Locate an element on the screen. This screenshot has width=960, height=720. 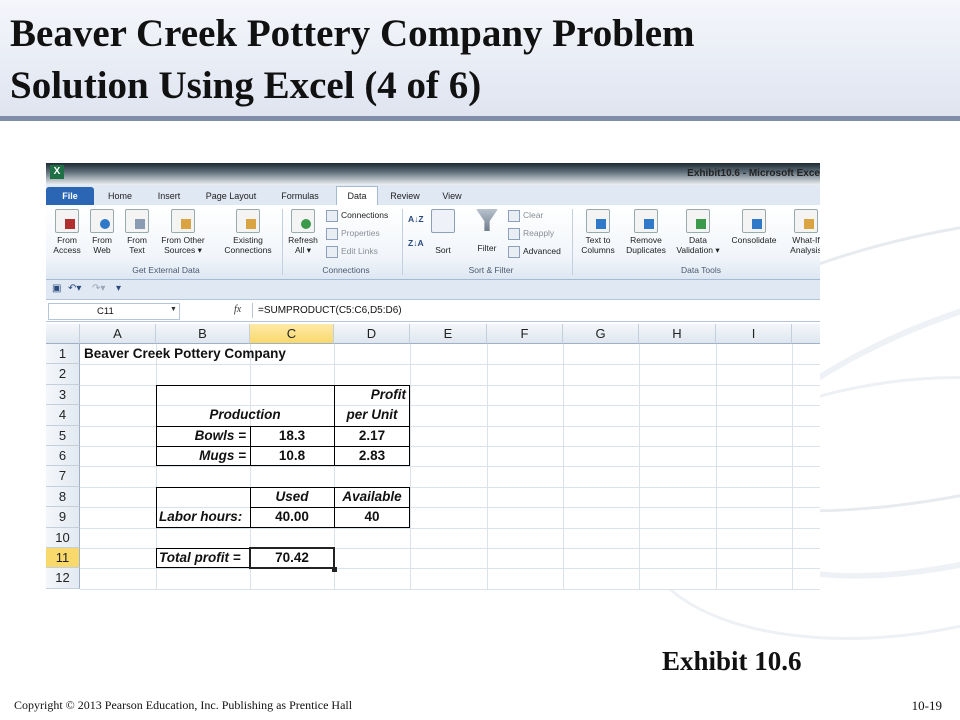
refresh-all-button: Refresh All ▾ is located at coordinates (303, 232).